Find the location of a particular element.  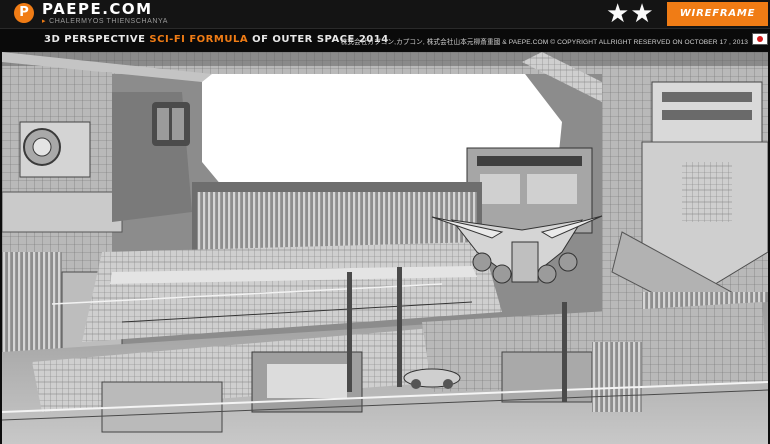

japan-flag-icon is located at coordinates (760, 39).